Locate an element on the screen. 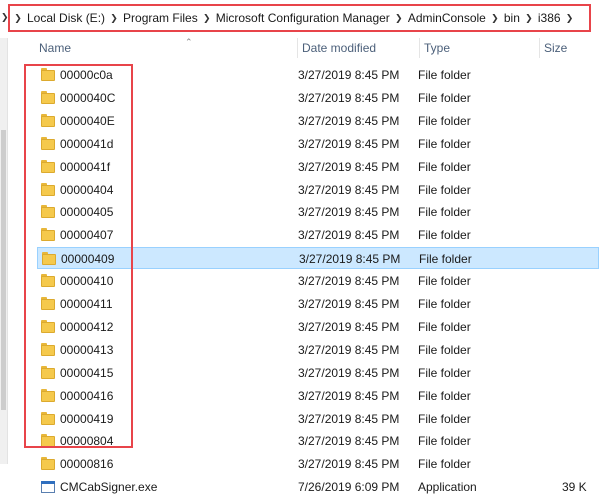  list-item: 0000040E 3/27/2019 8:45 PM File folder is located at coordinates (318, 121).